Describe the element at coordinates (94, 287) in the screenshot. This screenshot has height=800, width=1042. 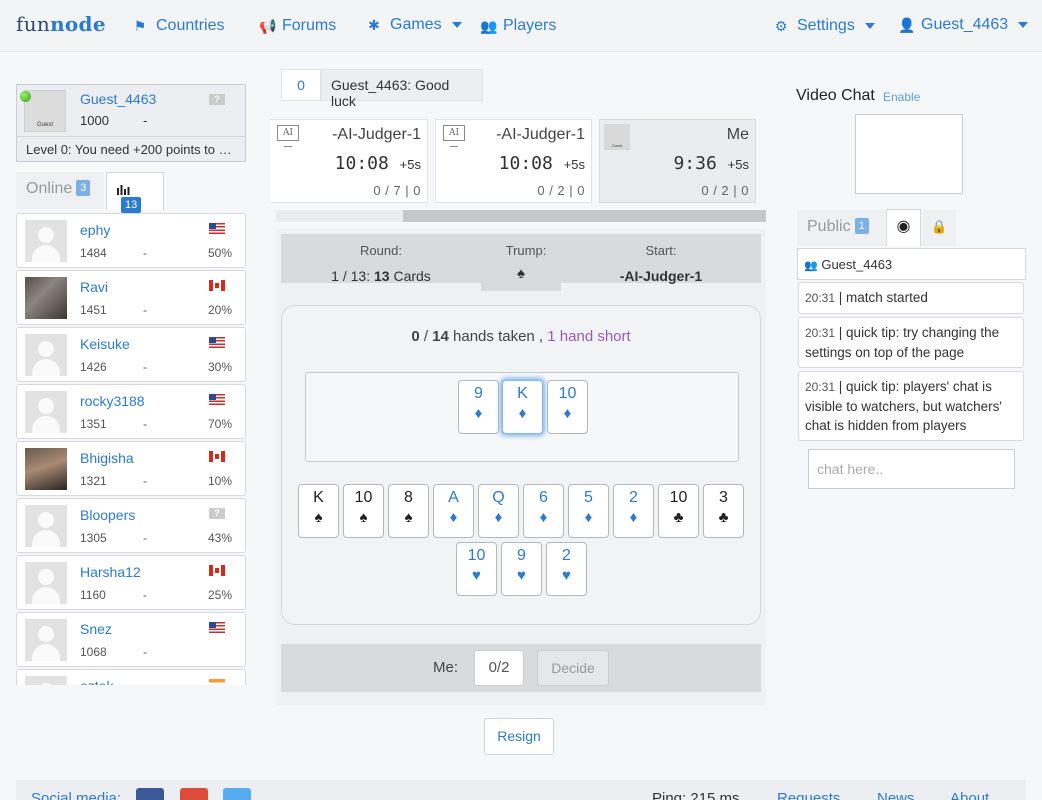
I see `player-name: Ravi` at that location.